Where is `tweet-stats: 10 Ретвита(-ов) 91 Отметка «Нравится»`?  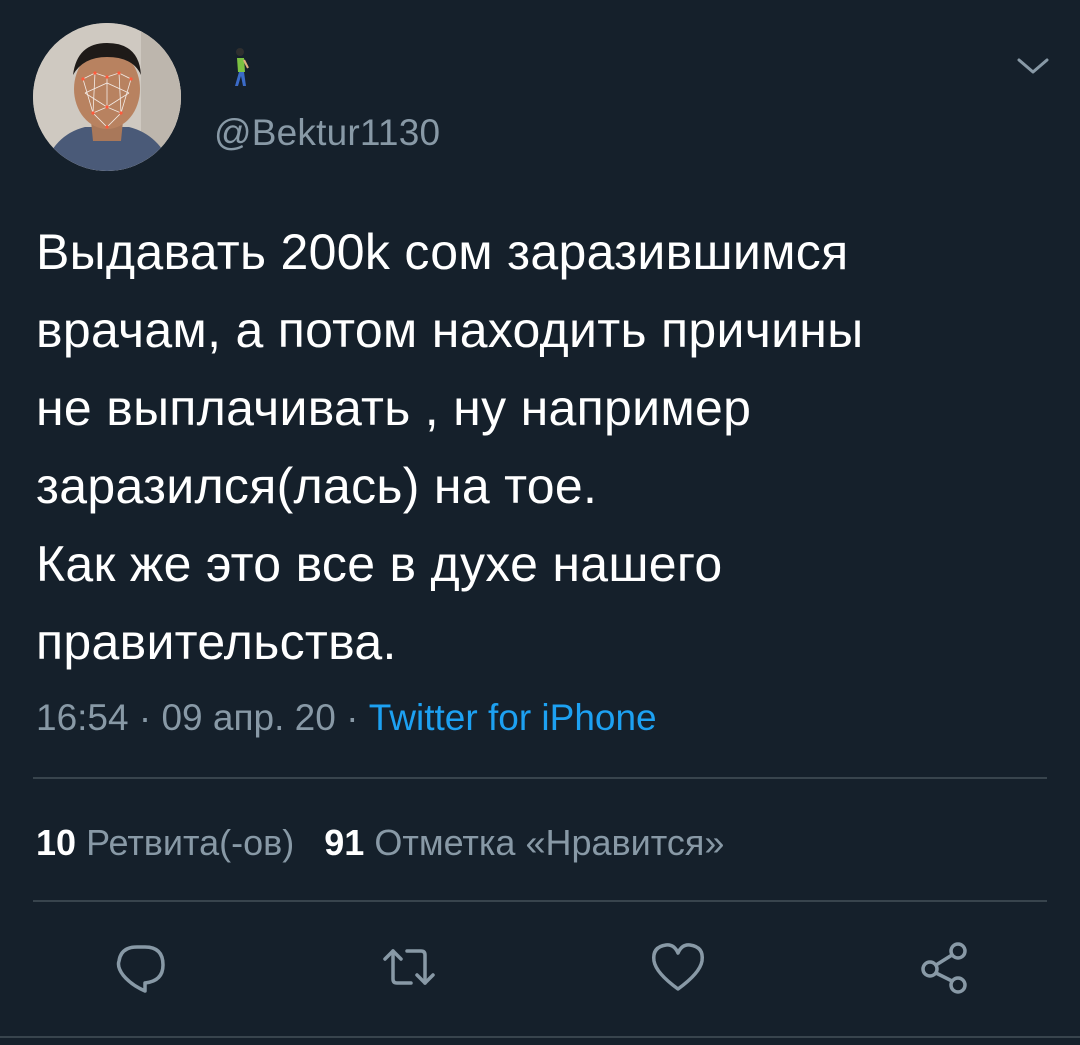
tweet-stats: 10 Ретвита(-ов) 91 Отметка «Нравится» is located at coordinates (380, 843).